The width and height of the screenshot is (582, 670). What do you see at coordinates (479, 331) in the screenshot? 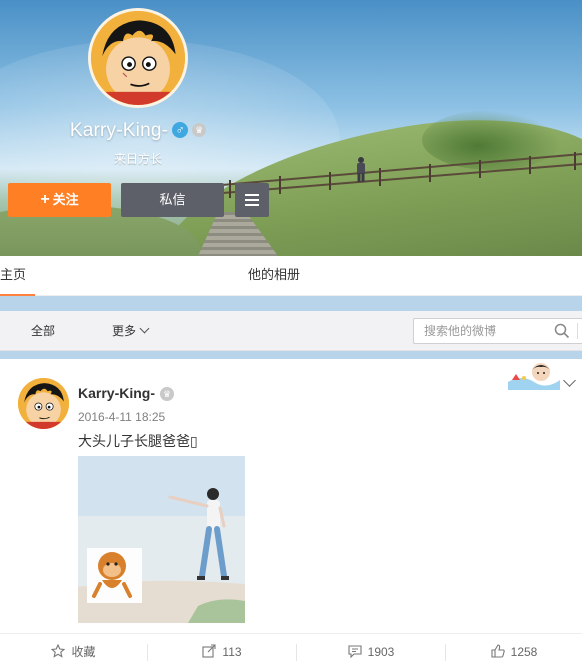
I see `search-input` at bounding box center [479, 331].